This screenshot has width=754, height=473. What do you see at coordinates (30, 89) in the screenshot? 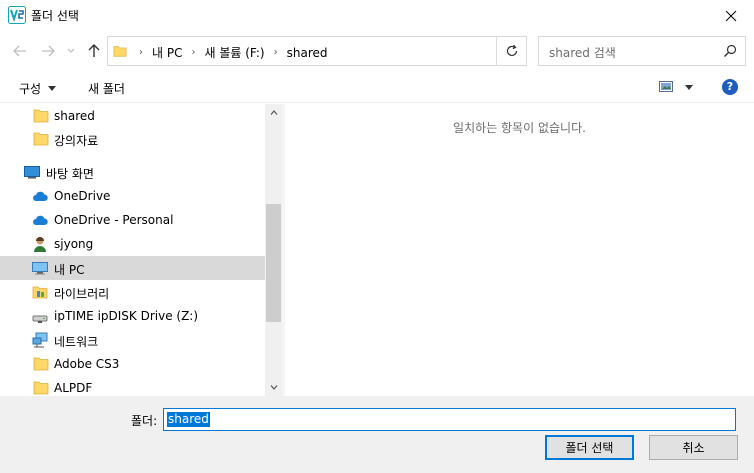
I see `organize-label: 구성` at bounding box center [30, 89].